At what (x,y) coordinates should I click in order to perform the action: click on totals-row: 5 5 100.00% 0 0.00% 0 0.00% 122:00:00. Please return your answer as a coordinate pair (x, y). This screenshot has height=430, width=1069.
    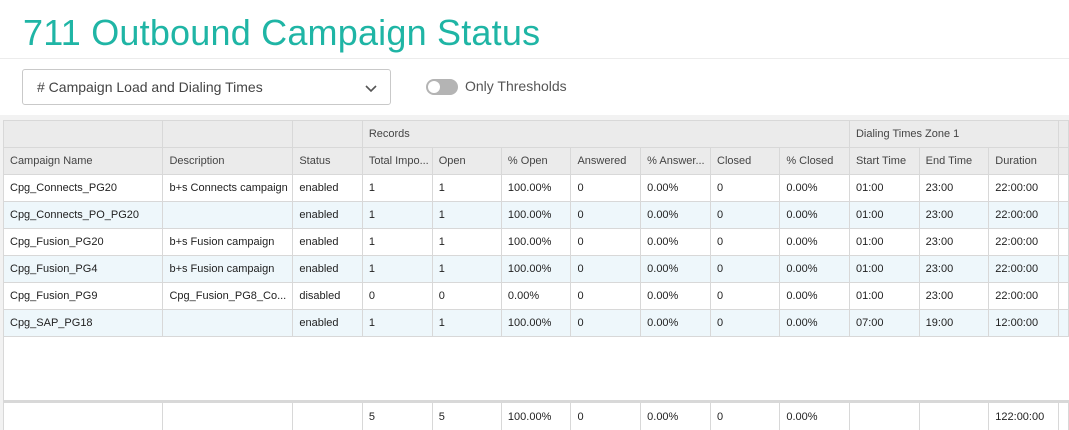
    Looking at the image, I should click on (535, 415).